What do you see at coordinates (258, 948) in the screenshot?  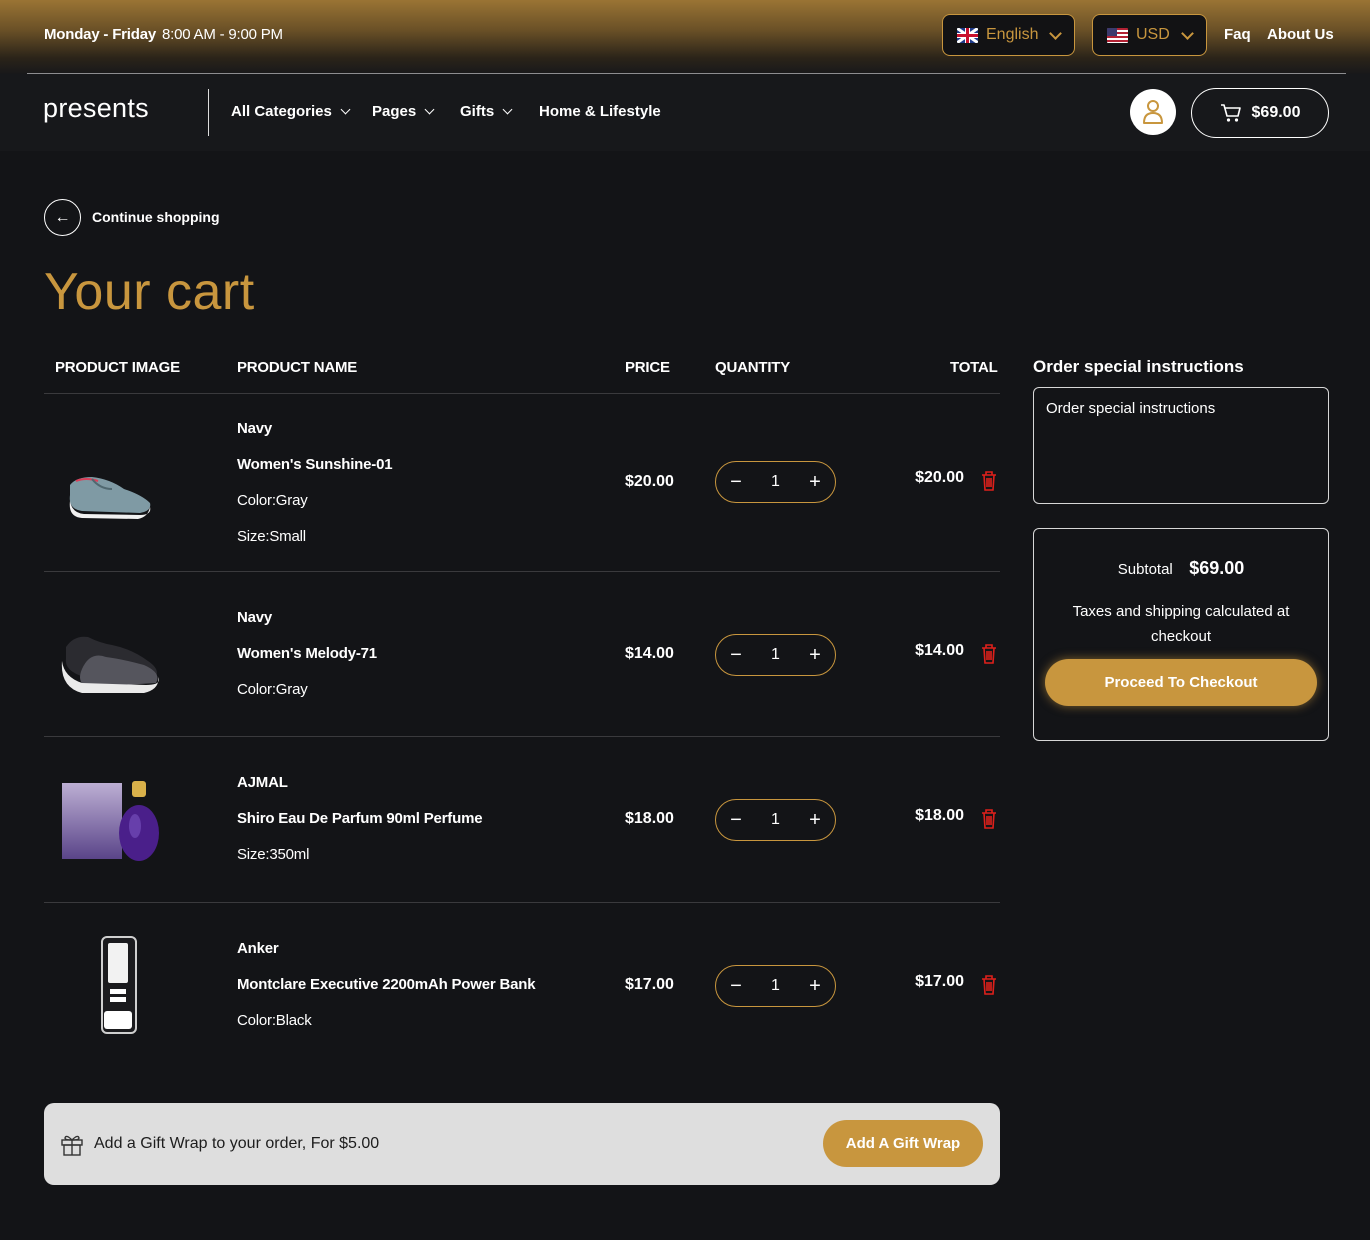 I see `product-brand: Anker` at bounding box center [258, 948].